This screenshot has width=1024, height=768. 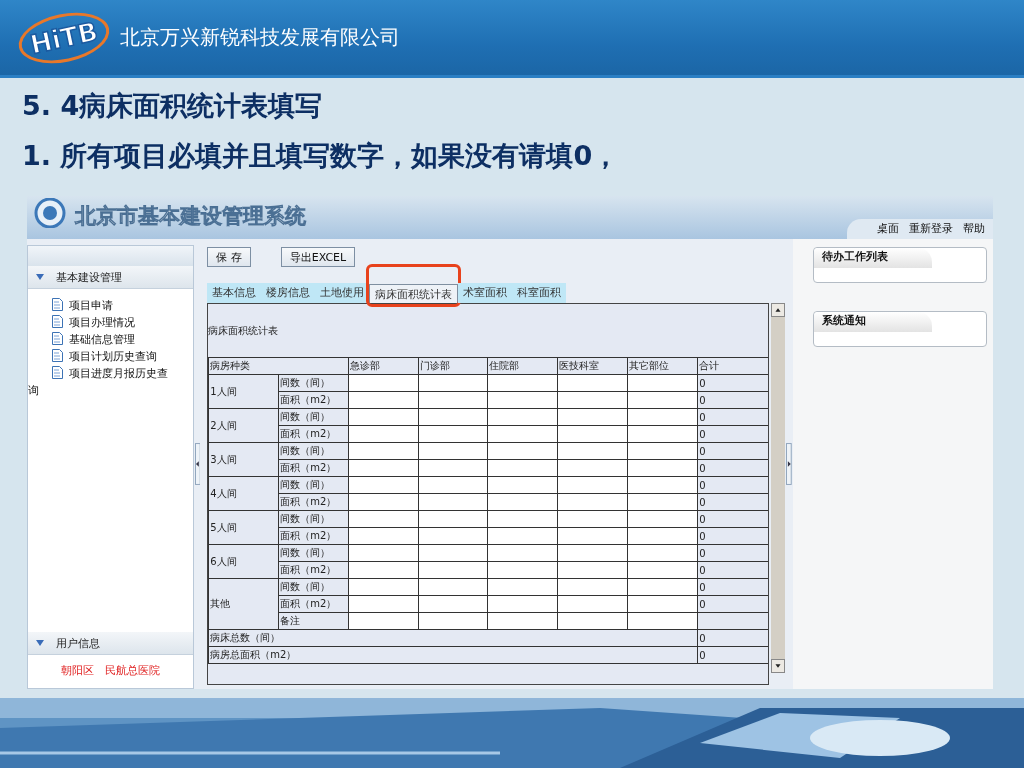 What do you see at coordinates (974, 228) in the screenshot?
I see `nav-link: 帮助` at bounding box center [974, 228].